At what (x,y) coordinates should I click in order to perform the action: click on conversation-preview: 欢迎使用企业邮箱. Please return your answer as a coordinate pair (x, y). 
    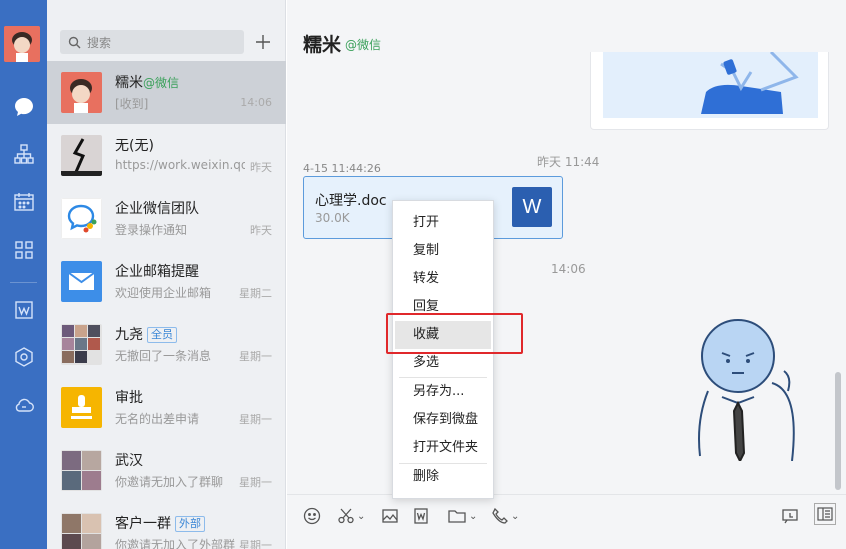
    Looking at the image, I should click on (163, 293).